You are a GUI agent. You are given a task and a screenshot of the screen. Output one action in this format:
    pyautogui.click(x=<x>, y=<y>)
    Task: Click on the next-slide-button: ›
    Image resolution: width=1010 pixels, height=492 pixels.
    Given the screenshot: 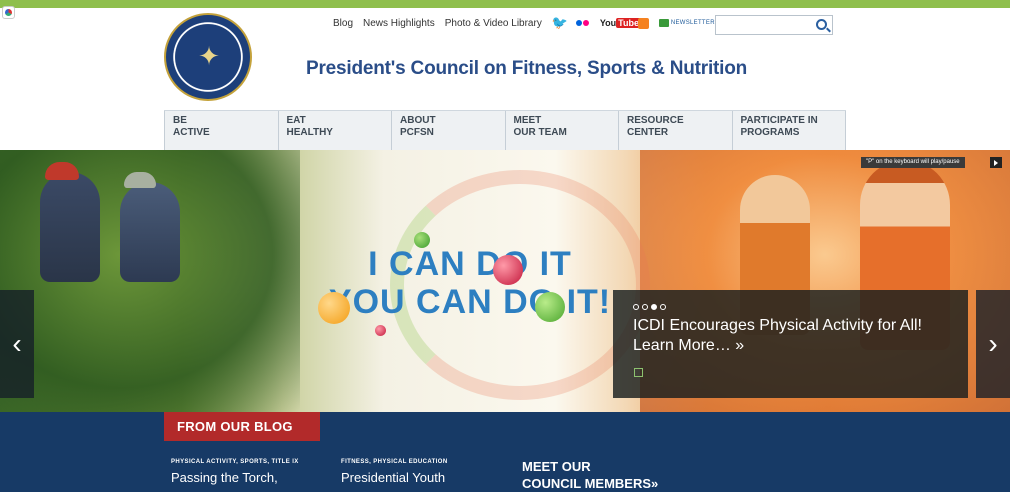 What is the action you would take?
    pyautogui.click(x=993, y=344)
    